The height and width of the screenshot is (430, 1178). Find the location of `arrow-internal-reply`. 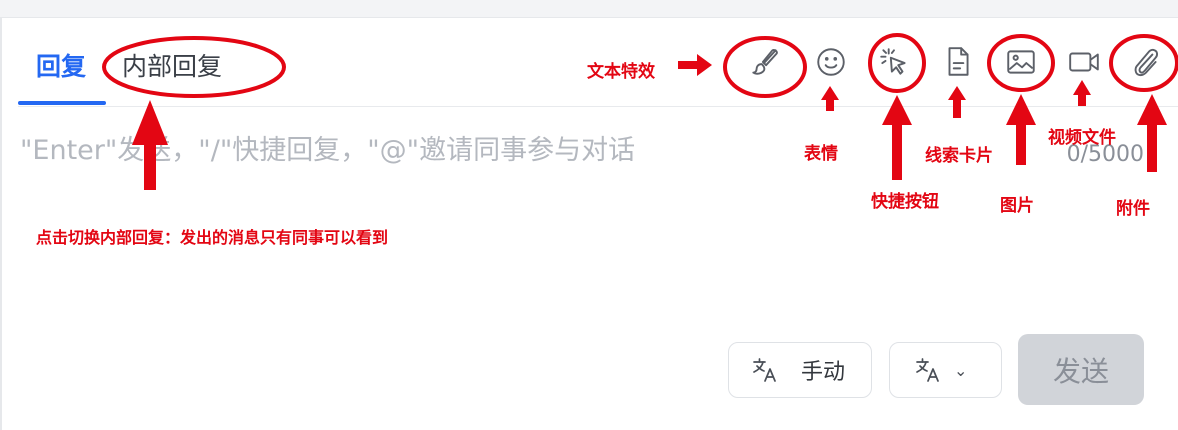

arrow-internal-reply is located at coordinates (150, 145).